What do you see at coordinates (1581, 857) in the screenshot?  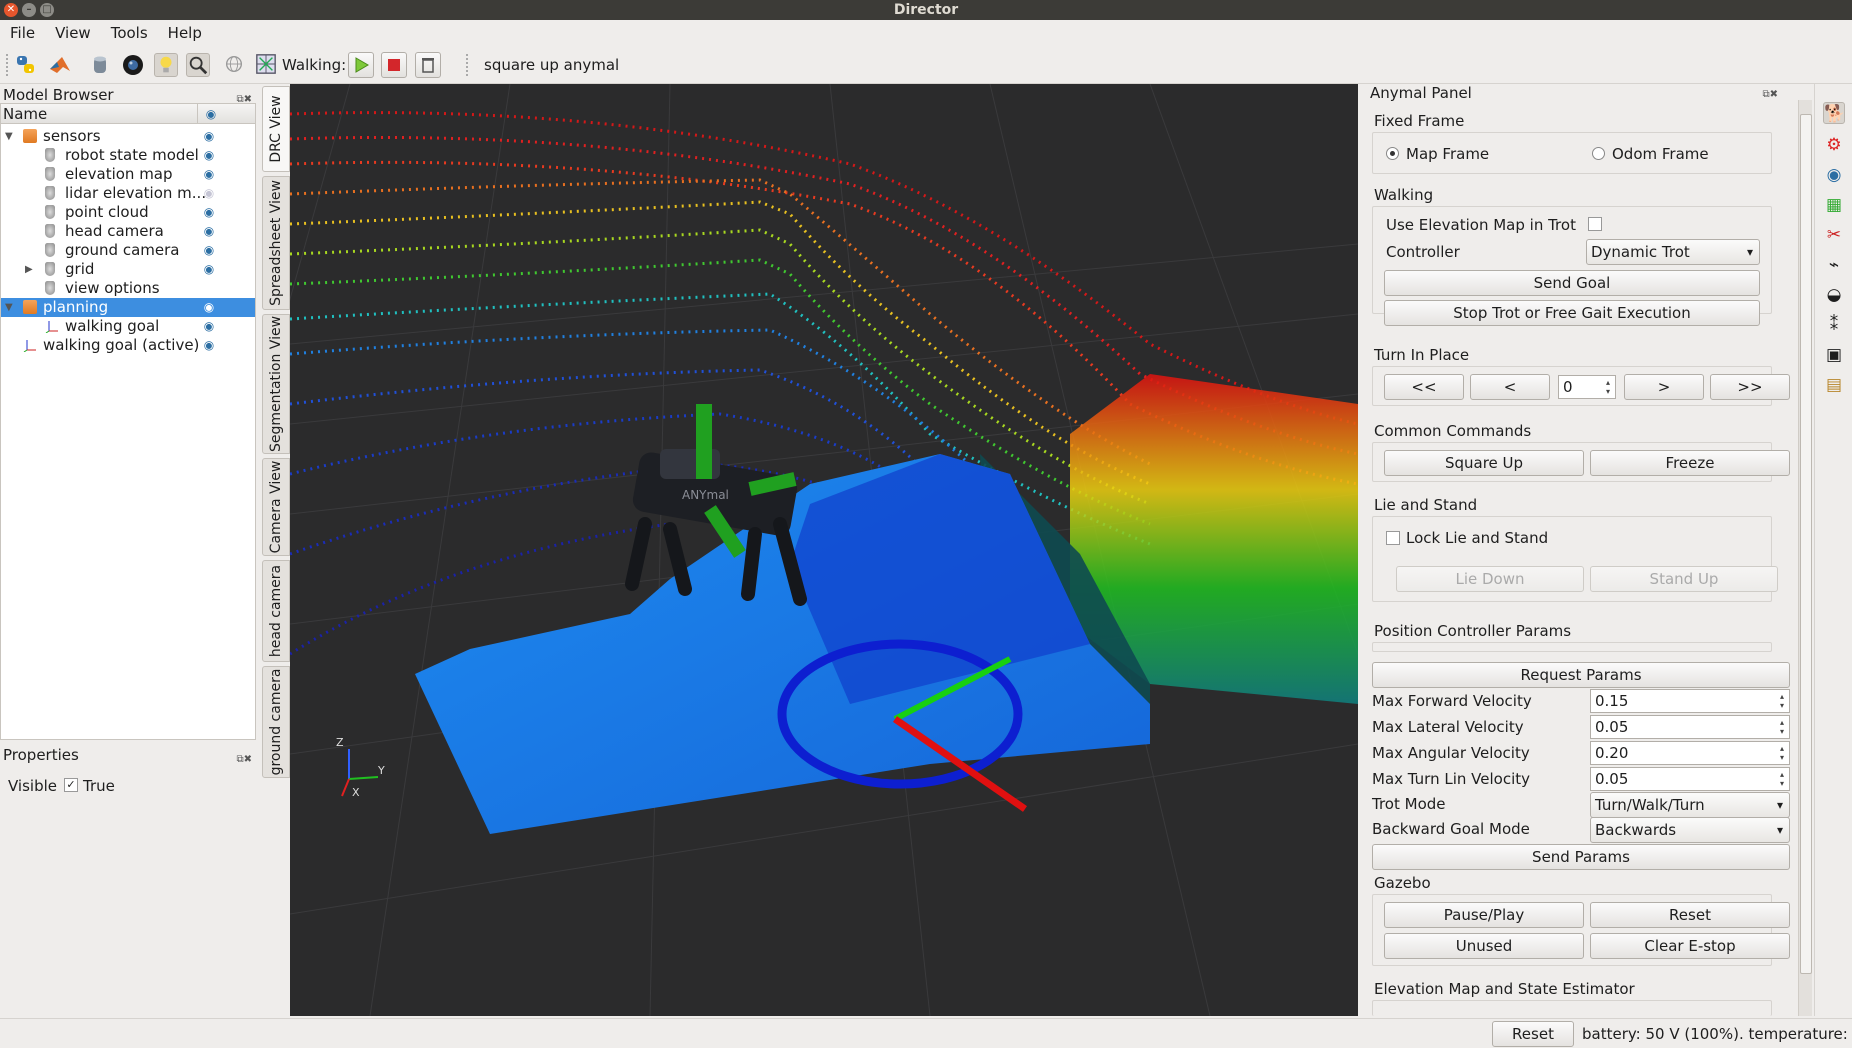 I see `send-params-button: Send Params` at bounding box center [1581, 857].